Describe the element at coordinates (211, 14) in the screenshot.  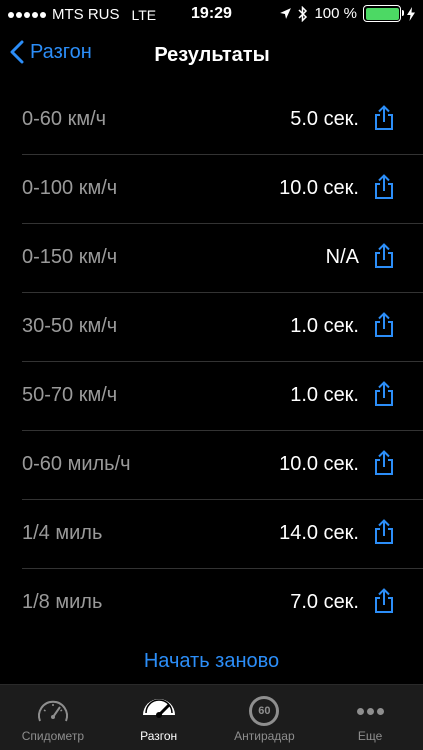
I see `status-bar: MTS RUS LTE 19:29 100 %` at that location.